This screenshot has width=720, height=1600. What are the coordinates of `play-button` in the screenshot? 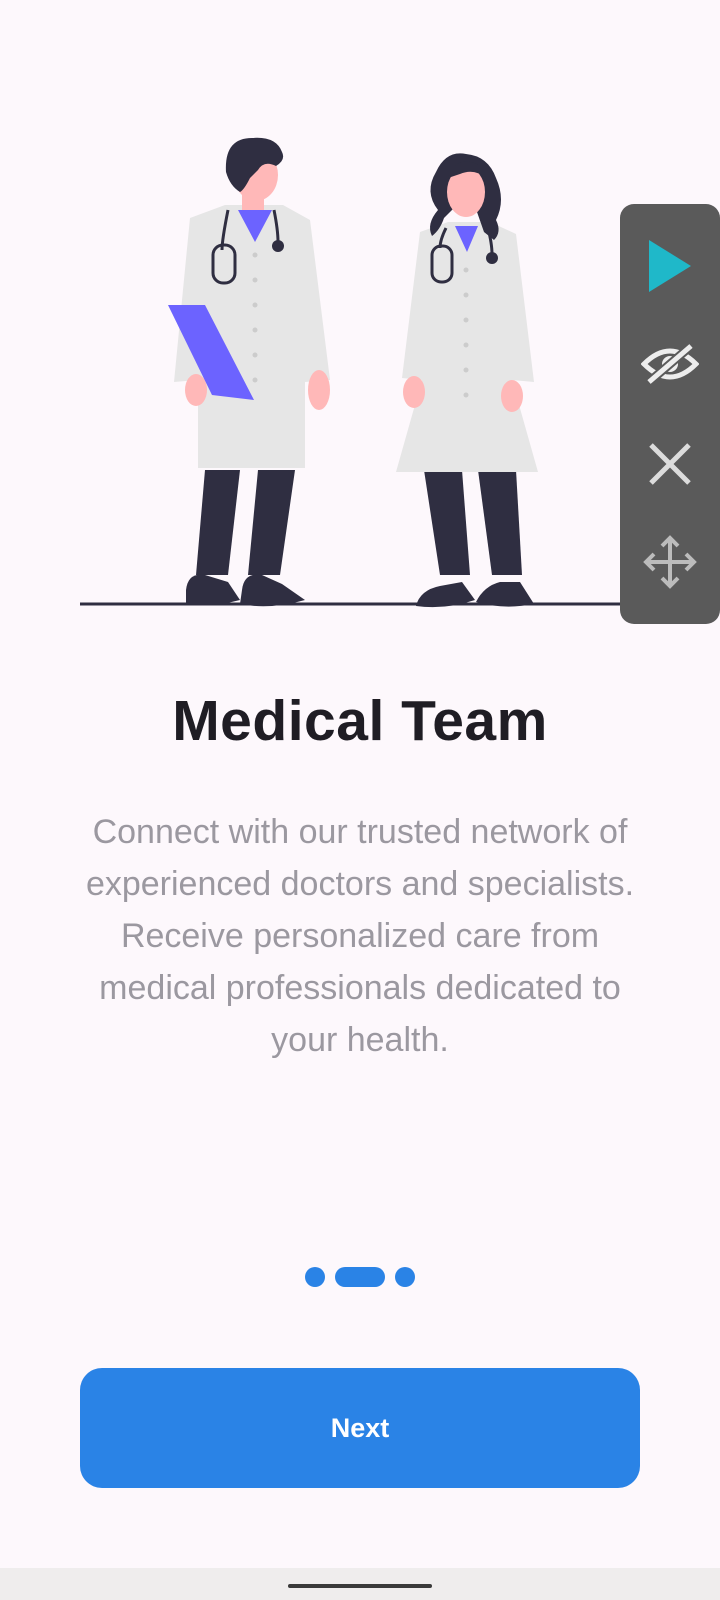 It's located at (670, 266).